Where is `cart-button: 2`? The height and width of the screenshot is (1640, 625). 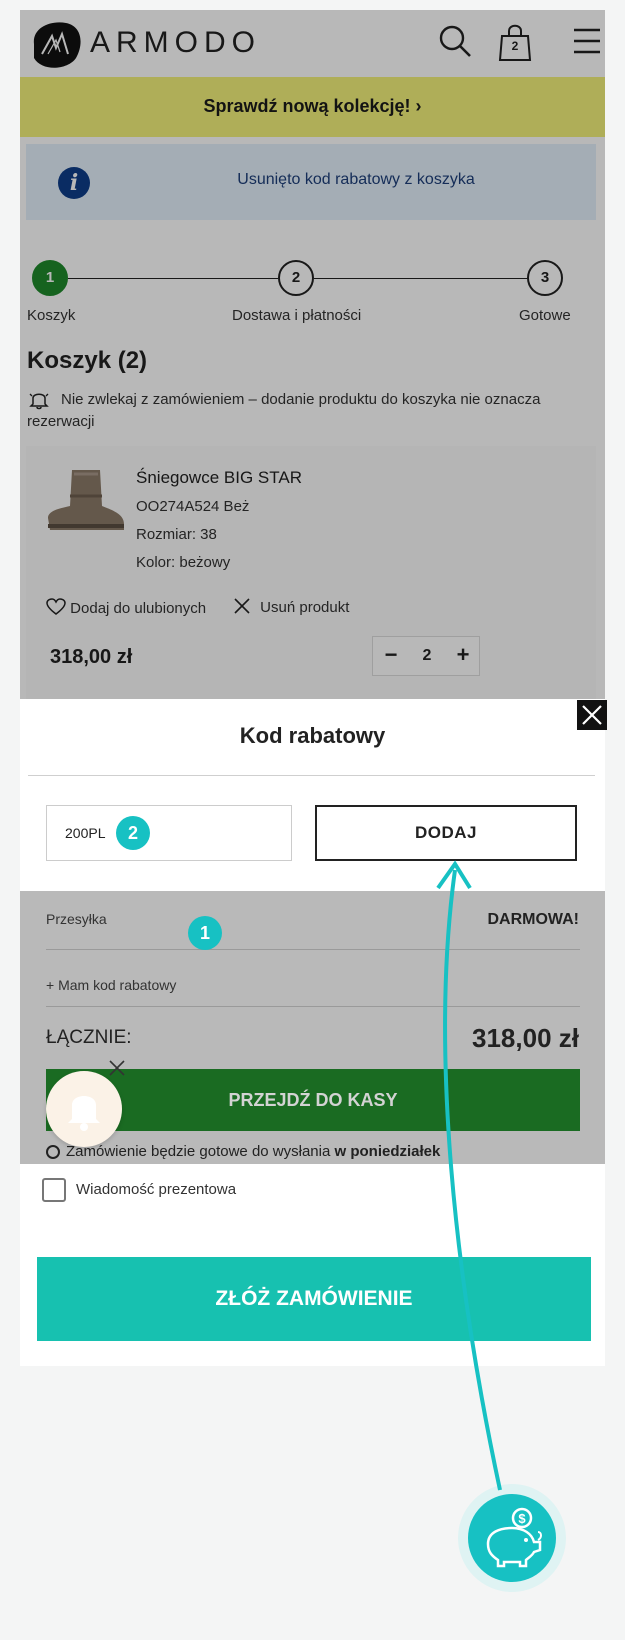
cart-button: 2 is located at coordinates (515, 42).